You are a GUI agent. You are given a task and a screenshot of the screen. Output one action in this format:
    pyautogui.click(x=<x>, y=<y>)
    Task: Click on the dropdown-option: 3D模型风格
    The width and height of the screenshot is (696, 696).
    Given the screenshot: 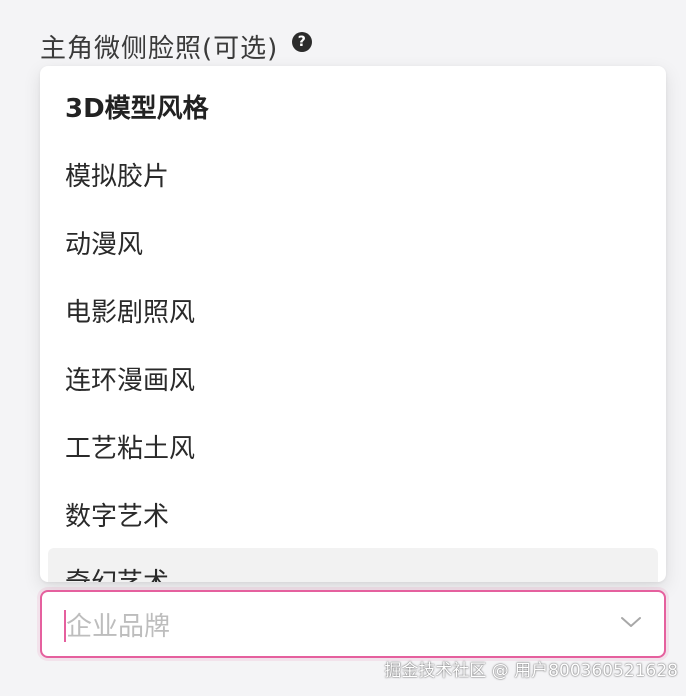 What is the action you would take?
    pyautogui.click(x=353, y=106)
    